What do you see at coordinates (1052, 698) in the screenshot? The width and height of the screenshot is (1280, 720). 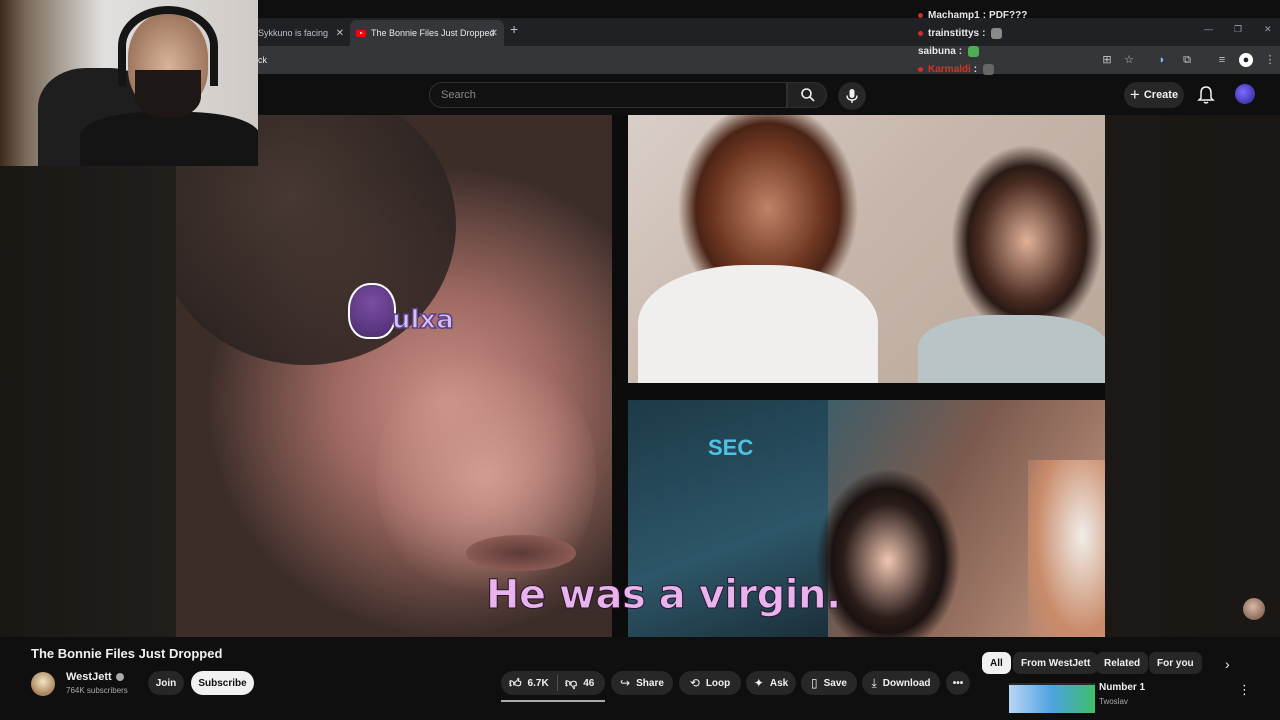 I see `recommendation-thumbnail` at bounding box center [1052, 698].